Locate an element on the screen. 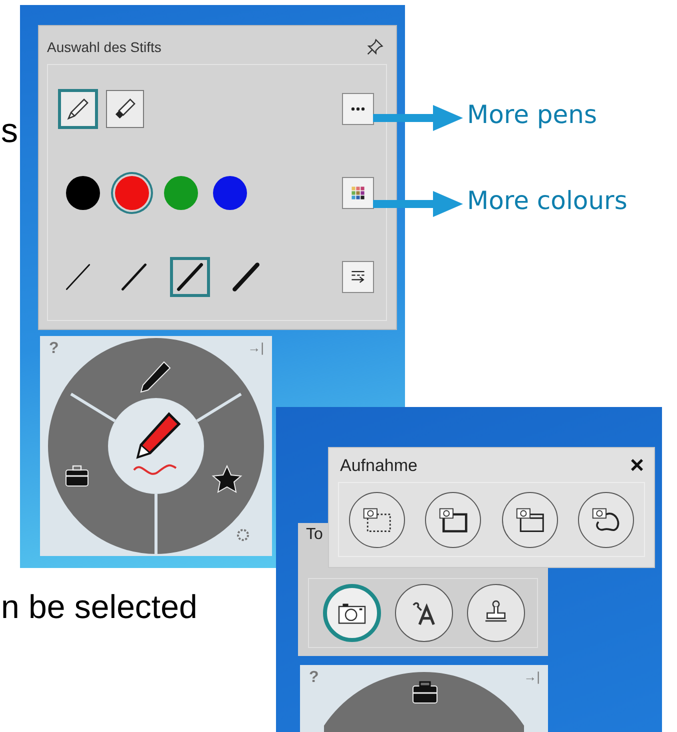  options-button is located at coordinates (358, 276).